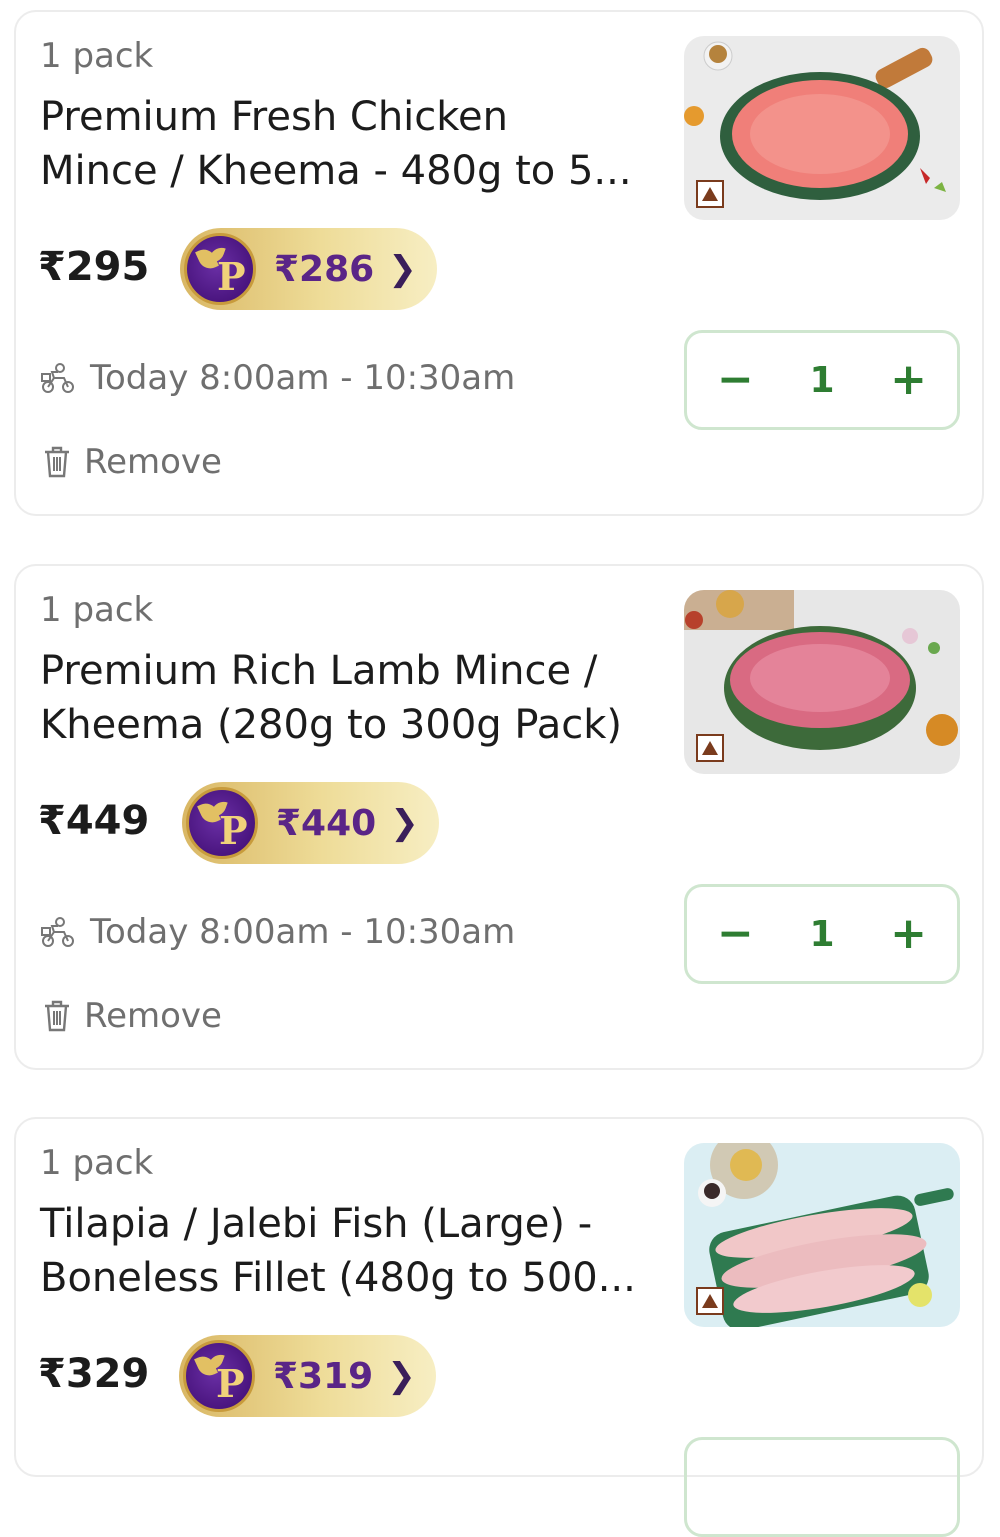 The height and width of the screenshot is (1537, 1000). I want to click on price: ₹449, so click(94, 821).